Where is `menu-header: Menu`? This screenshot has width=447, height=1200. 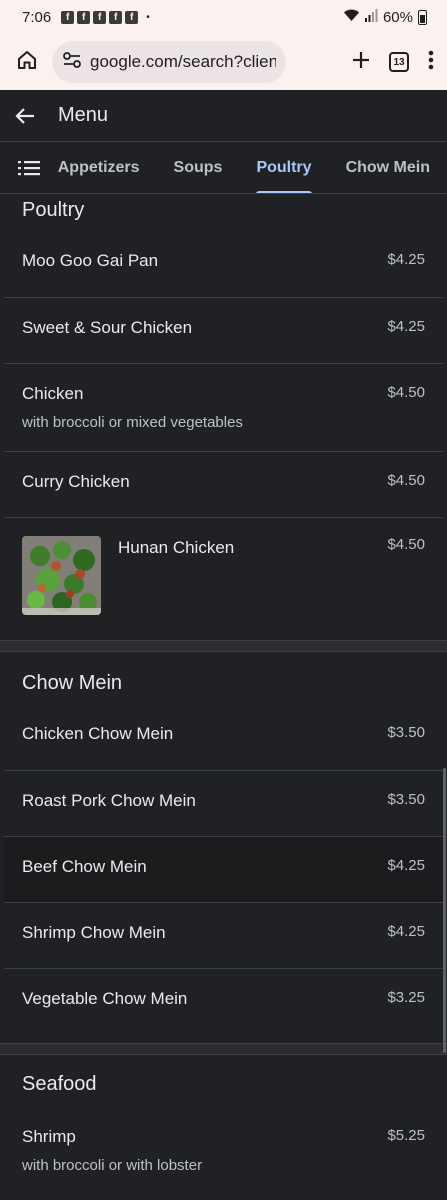 menu-header: Menu is located at coordinates (223, 116).